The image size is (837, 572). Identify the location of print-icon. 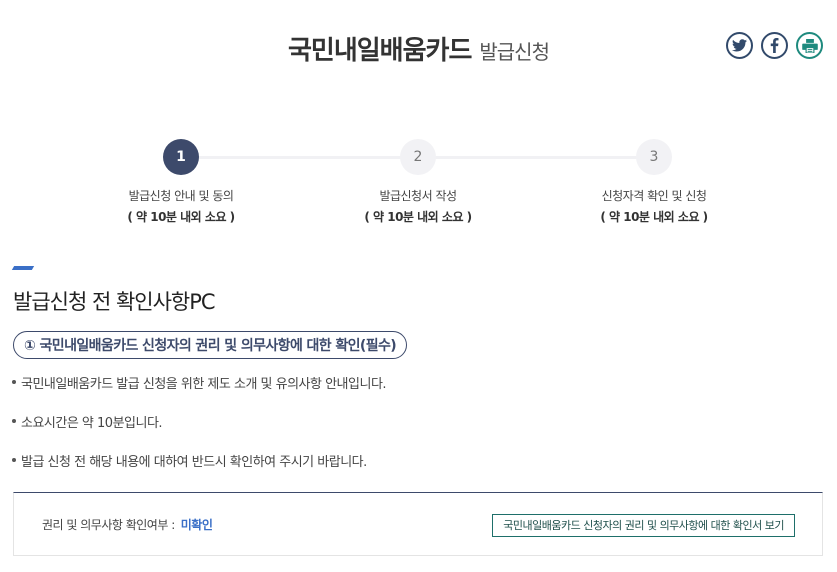
(809, 45).